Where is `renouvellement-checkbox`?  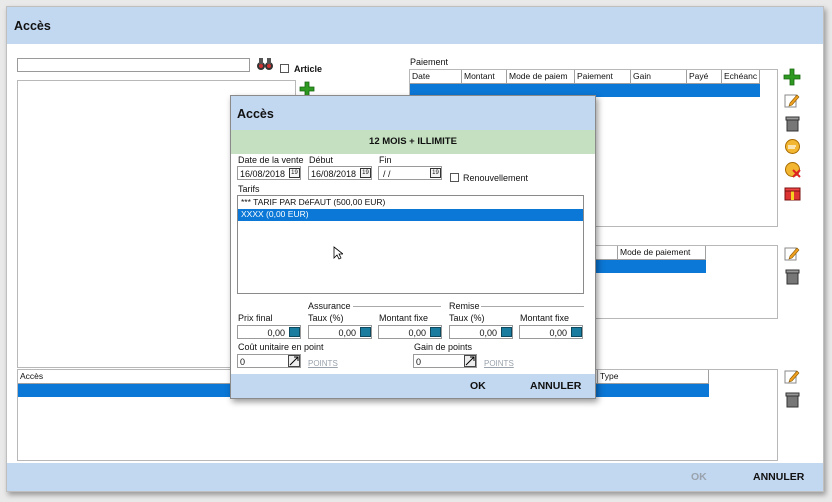
renouvellement-checkbox is located at coordinates (454, 177).